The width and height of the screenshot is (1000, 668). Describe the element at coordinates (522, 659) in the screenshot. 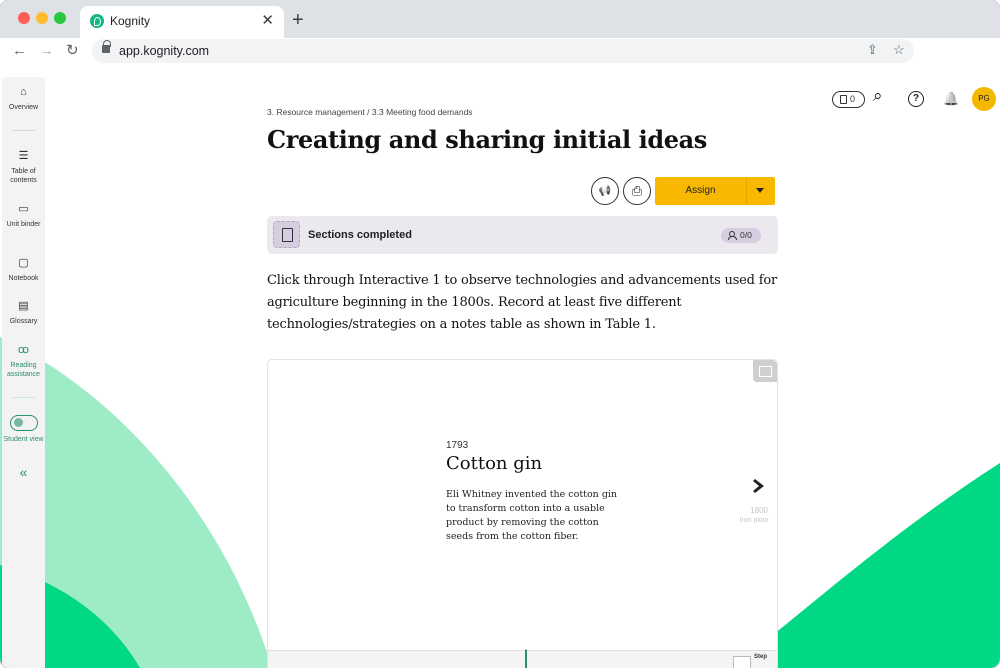

I see `timeline-strip` at that location.